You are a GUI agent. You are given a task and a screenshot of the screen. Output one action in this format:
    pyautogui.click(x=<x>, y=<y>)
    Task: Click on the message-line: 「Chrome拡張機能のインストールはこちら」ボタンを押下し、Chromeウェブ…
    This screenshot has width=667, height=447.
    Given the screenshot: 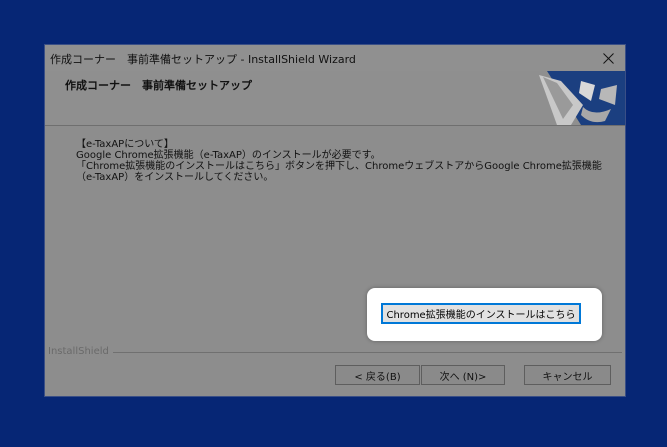 What is the action you would take?
    pyautogui.click(x=339, y=166)
    